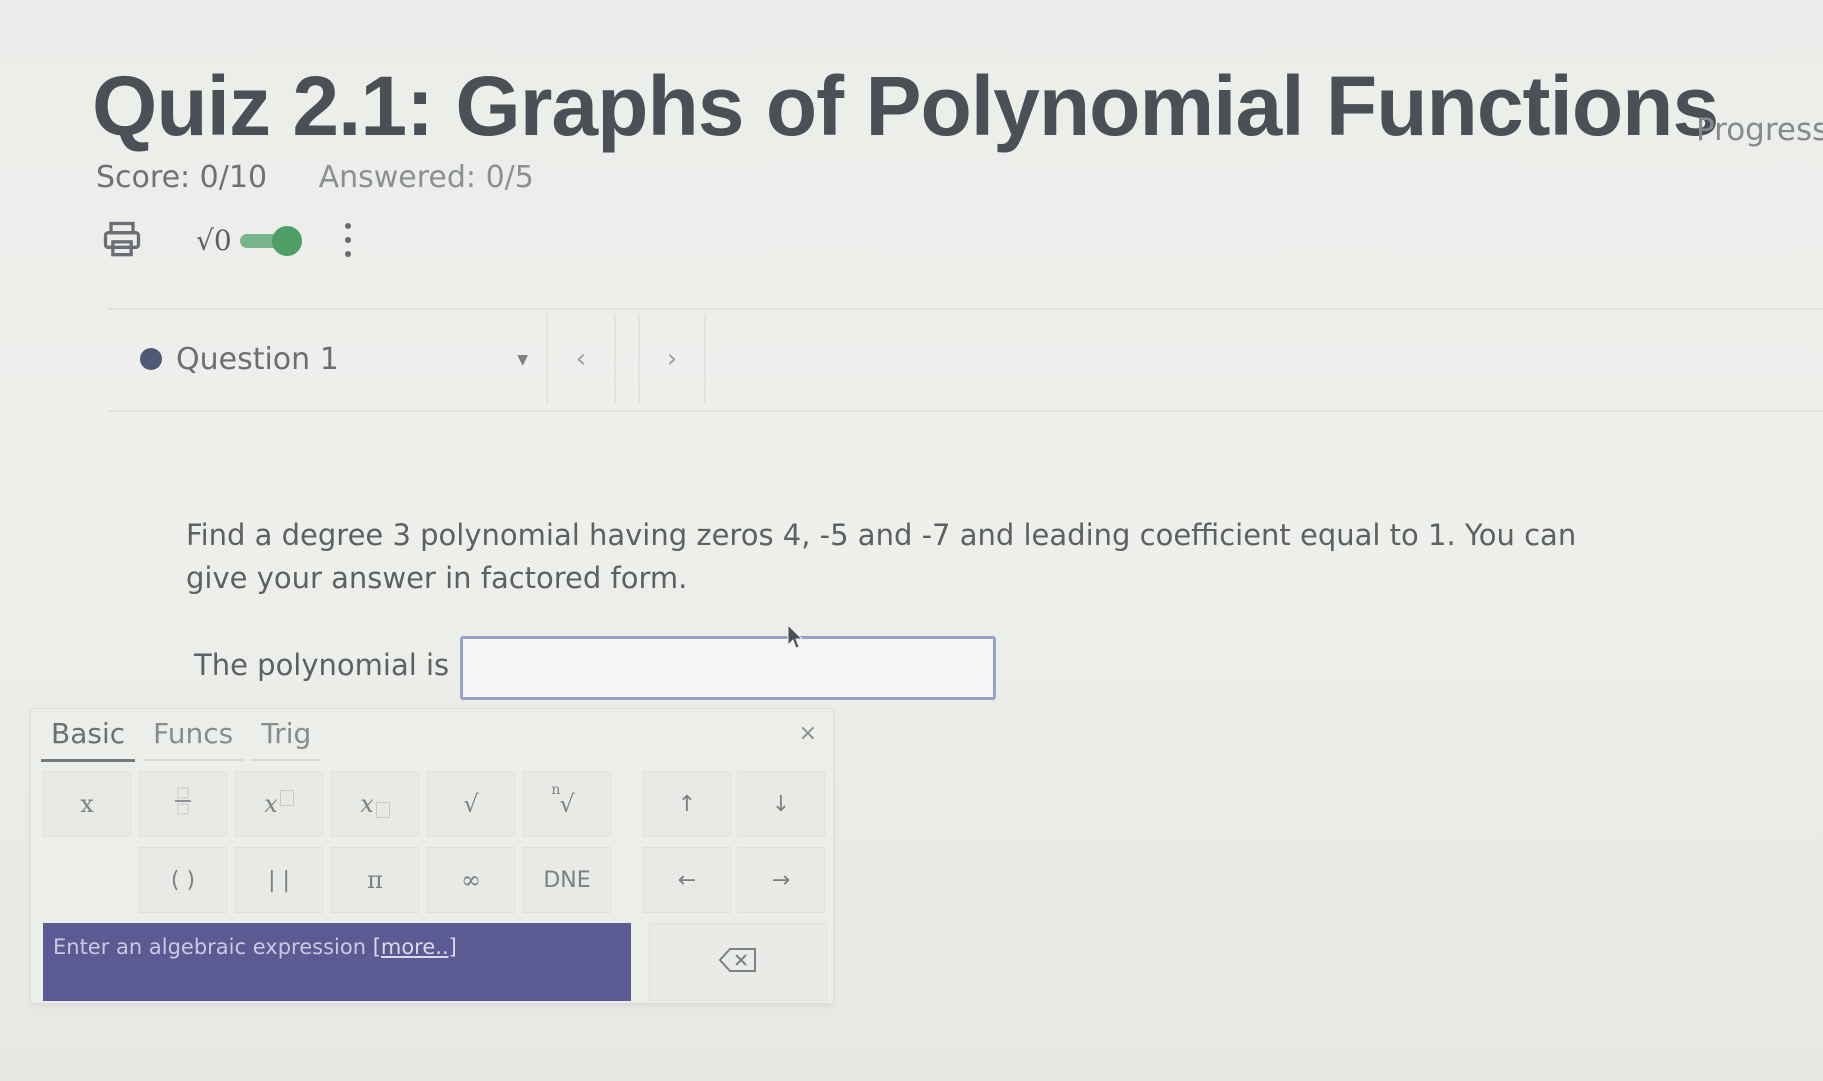 The image size is (1823, 1081). Describe the element at coordinates (687, 804) in the screenshot. I see `key-up-arrow: ↑` at that location.